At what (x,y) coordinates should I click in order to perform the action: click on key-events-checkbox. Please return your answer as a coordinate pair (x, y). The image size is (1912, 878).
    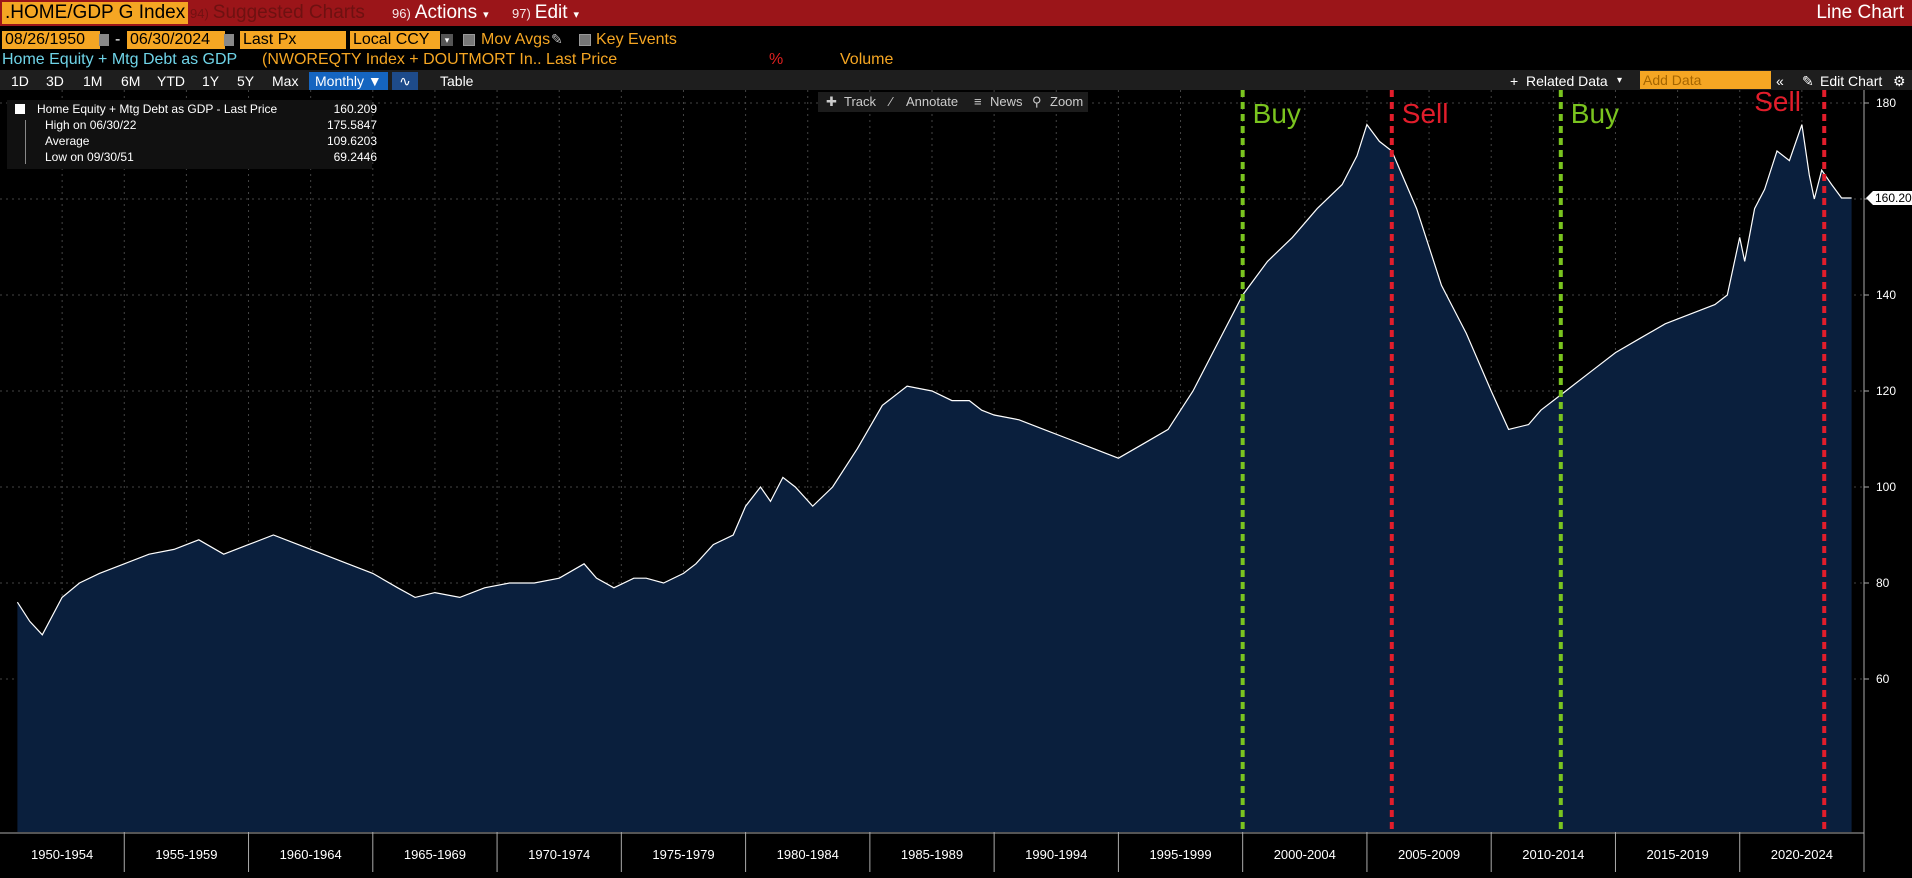
    Looking at the image, I should click on (585, 40).